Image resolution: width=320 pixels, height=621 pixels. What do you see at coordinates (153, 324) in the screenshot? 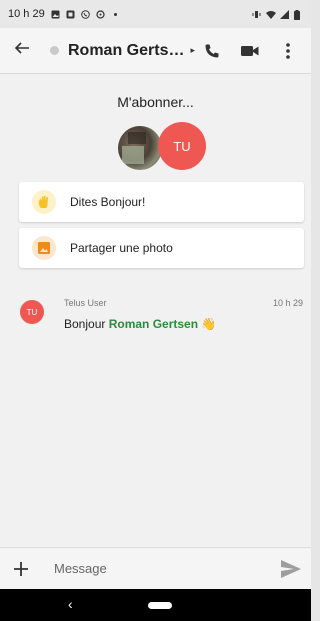
I see `contact-mention: Roman Gertsen` at bounding box center [153, 324].